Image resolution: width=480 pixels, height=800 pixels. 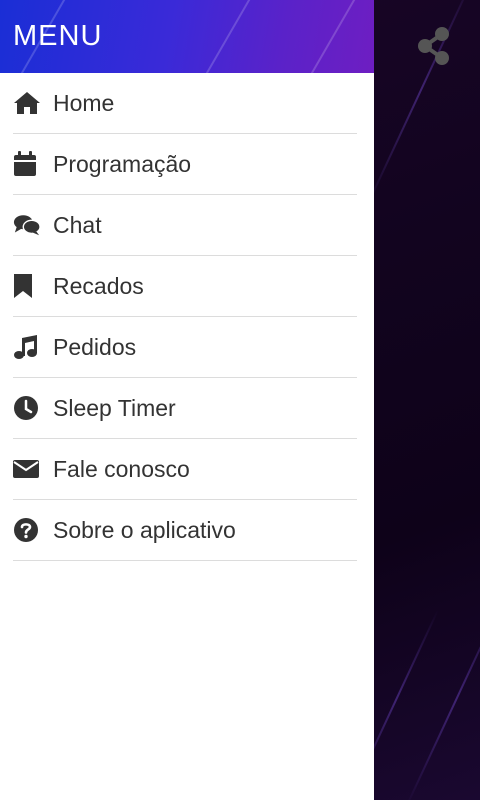 What do you see at coordinates (442, 695) in the screenshot?
I see `background-streak` at bounding box center [442, 695].